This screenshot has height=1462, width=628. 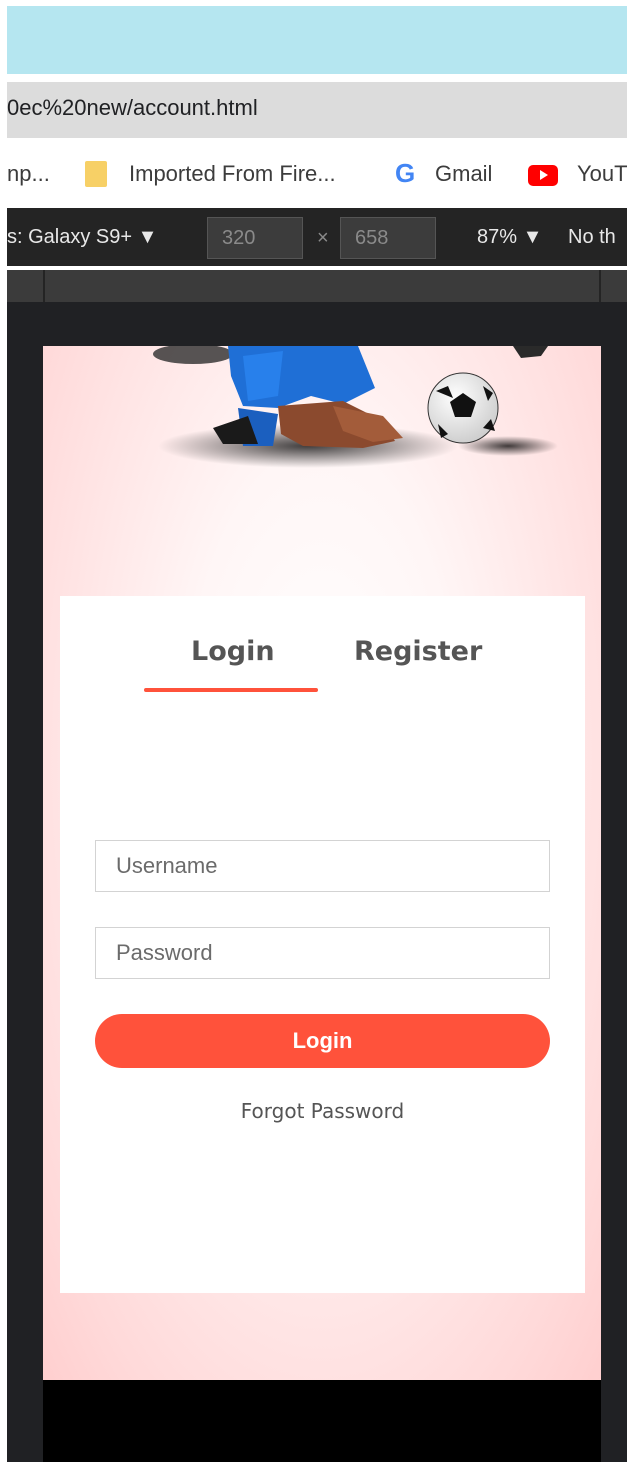 I want to click on google-icon: G, so click(x=405, y=173).